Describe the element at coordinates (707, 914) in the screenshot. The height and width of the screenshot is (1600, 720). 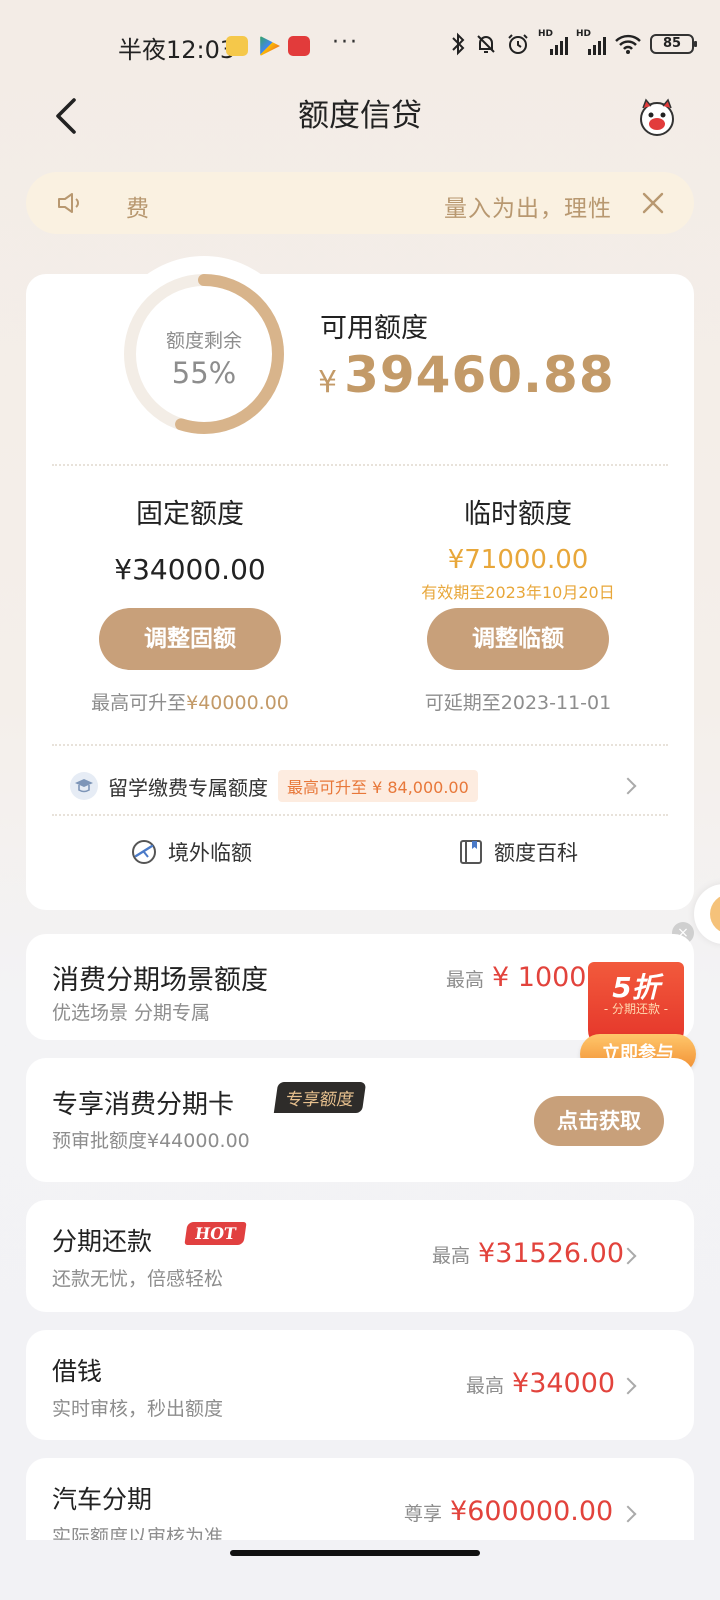
I see `side-float-widget` at that location.